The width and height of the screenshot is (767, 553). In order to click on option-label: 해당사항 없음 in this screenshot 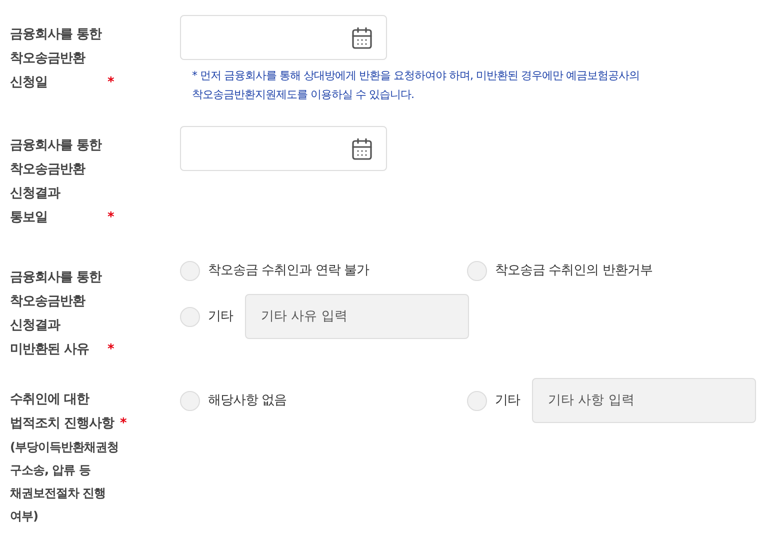, I will do `click(247, 400)`.